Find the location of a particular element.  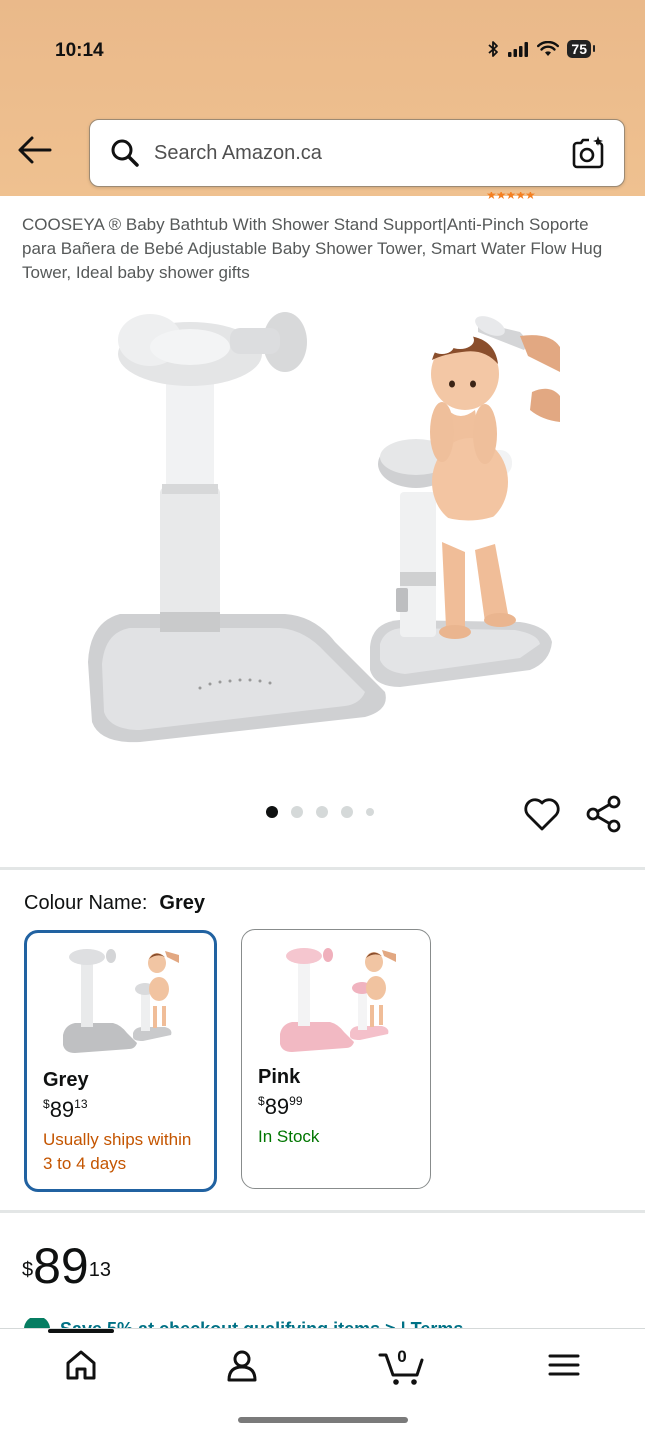

active-tab-indicator is located at coordinates (81, 1331).